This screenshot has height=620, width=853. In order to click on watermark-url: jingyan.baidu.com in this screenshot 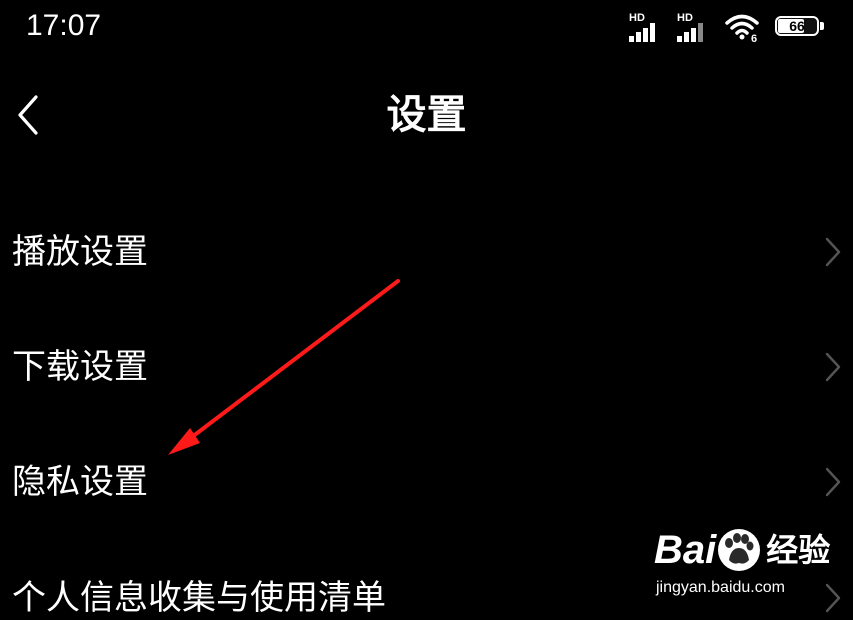, I will do `click(720, 587)`.